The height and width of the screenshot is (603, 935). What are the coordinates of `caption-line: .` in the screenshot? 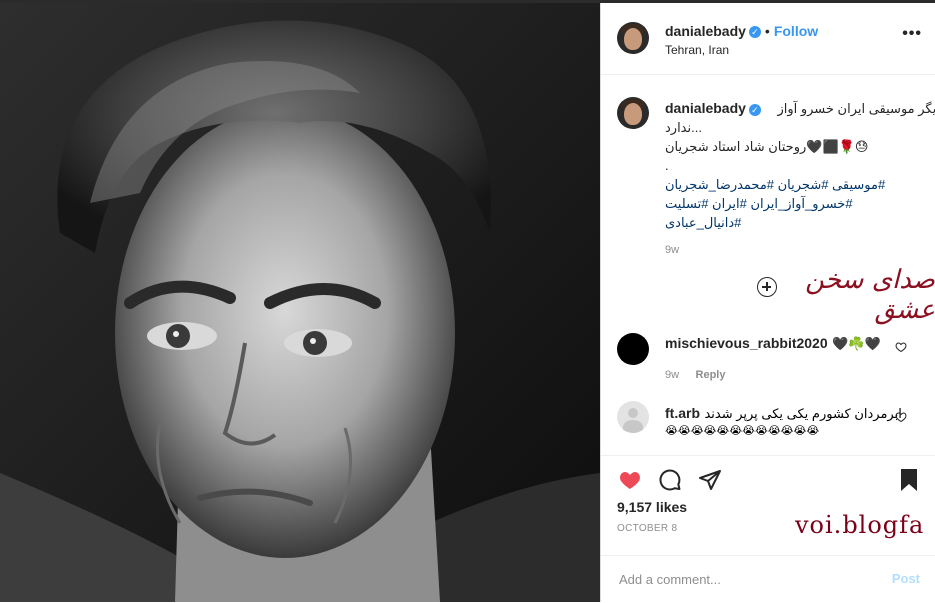 It's located at (667, 165).